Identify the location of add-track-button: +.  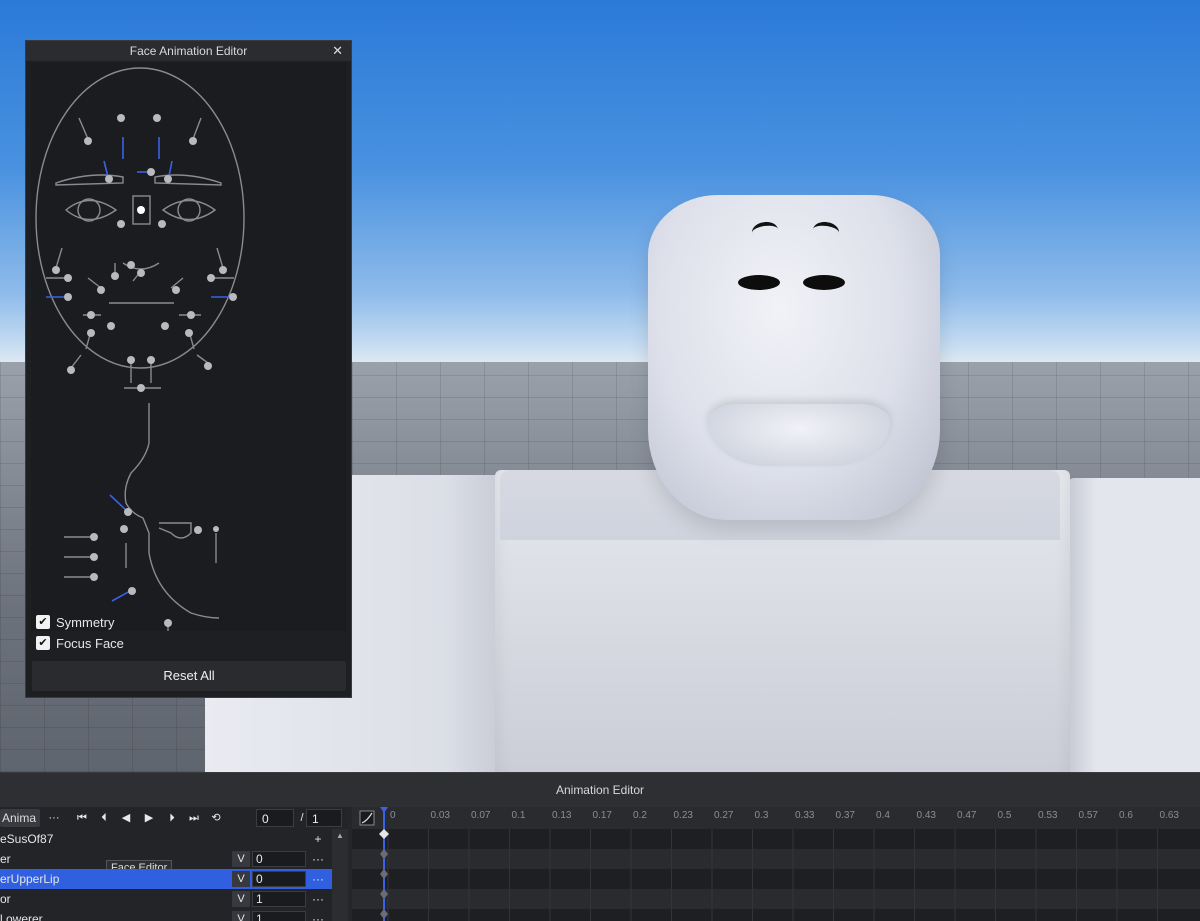
(318, 839).